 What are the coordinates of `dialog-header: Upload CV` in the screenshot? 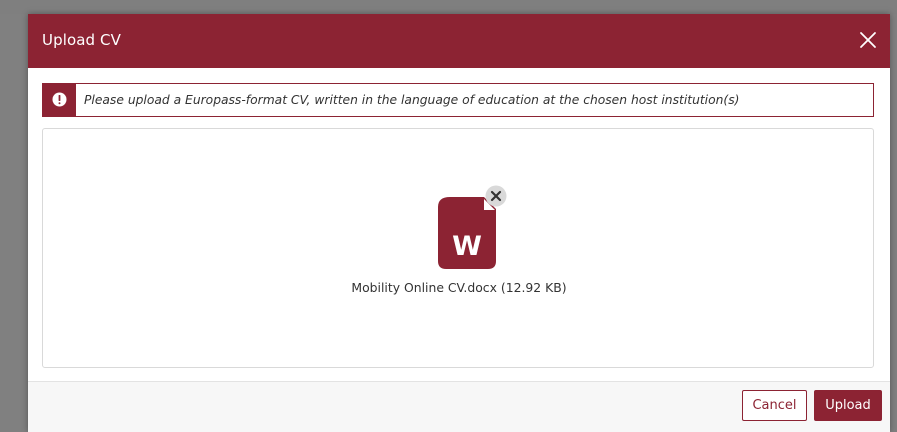 It's located at (459, 41).